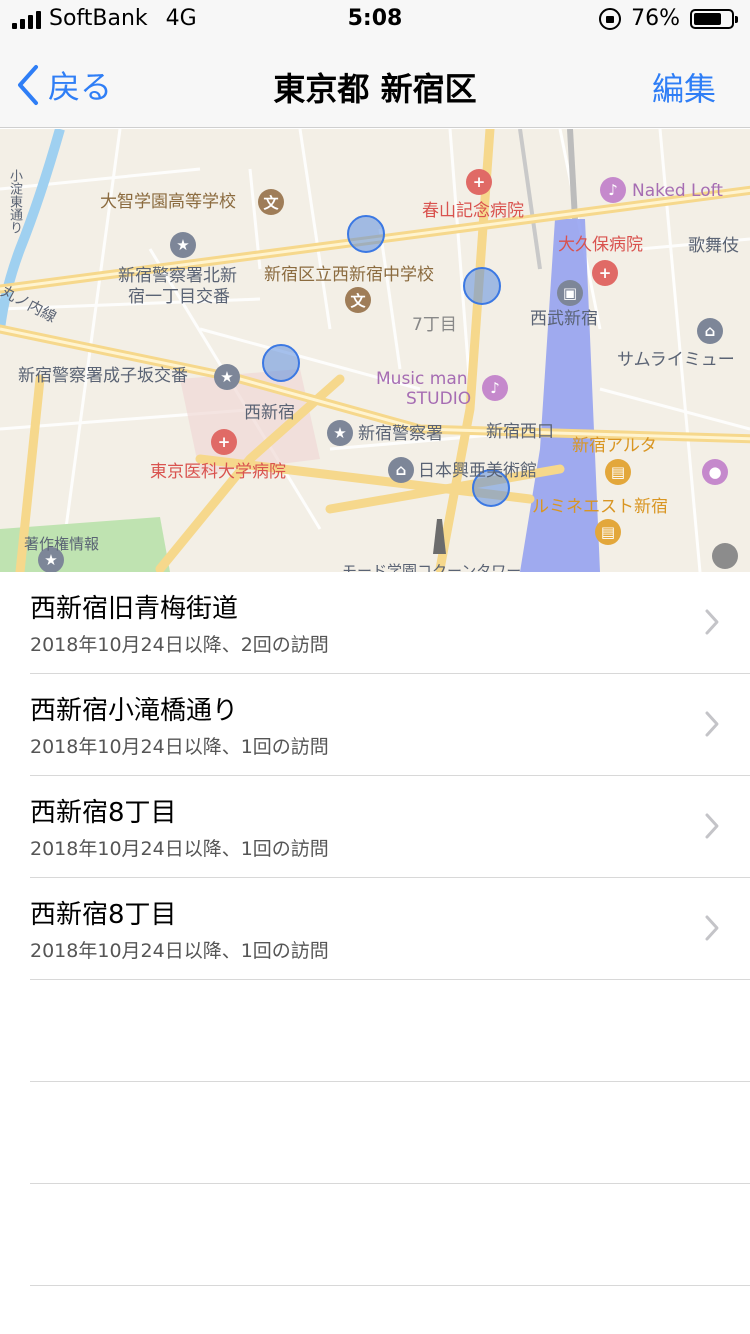 The width and height of the screenshot is (750, 1334). Describe the element at coordinates (375, 89) in the screenshot. I see `page-title: 東京都 新宿区` at that location.